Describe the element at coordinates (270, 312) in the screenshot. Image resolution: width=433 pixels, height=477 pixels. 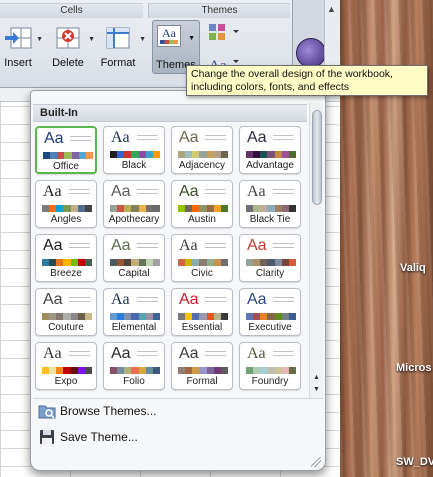
I see `theme-tile: Aa Executive` at that location.